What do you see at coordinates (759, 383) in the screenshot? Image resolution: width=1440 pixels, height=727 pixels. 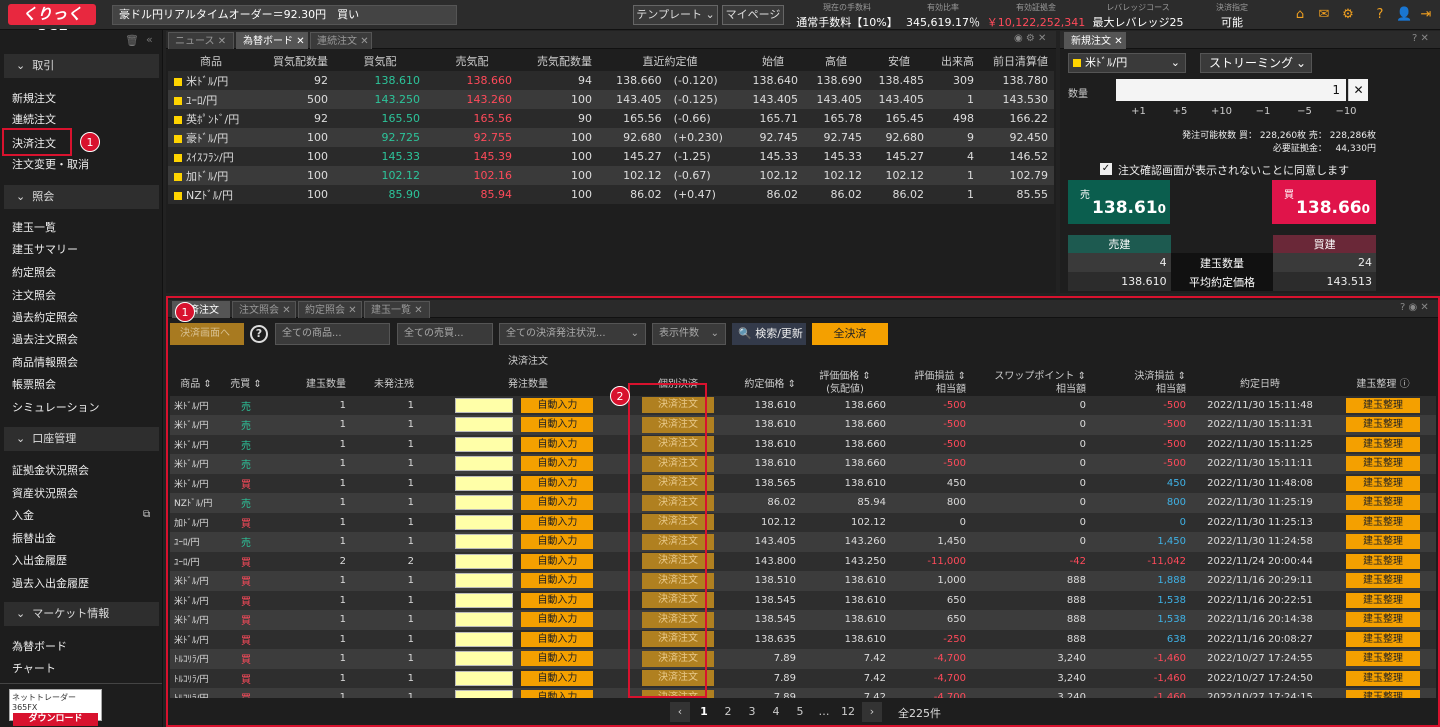 I see `column-header: 約定価格 ⇕` at bounding box center [759, 383].